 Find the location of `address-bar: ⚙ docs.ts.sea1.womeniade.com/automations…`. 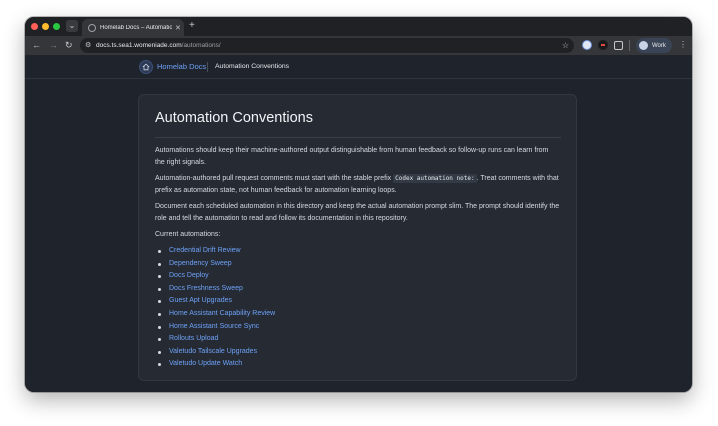

address-bar: ⚙ docs.ts.sea1.womeniade.com/automations… is located at coordinates (327, 45).